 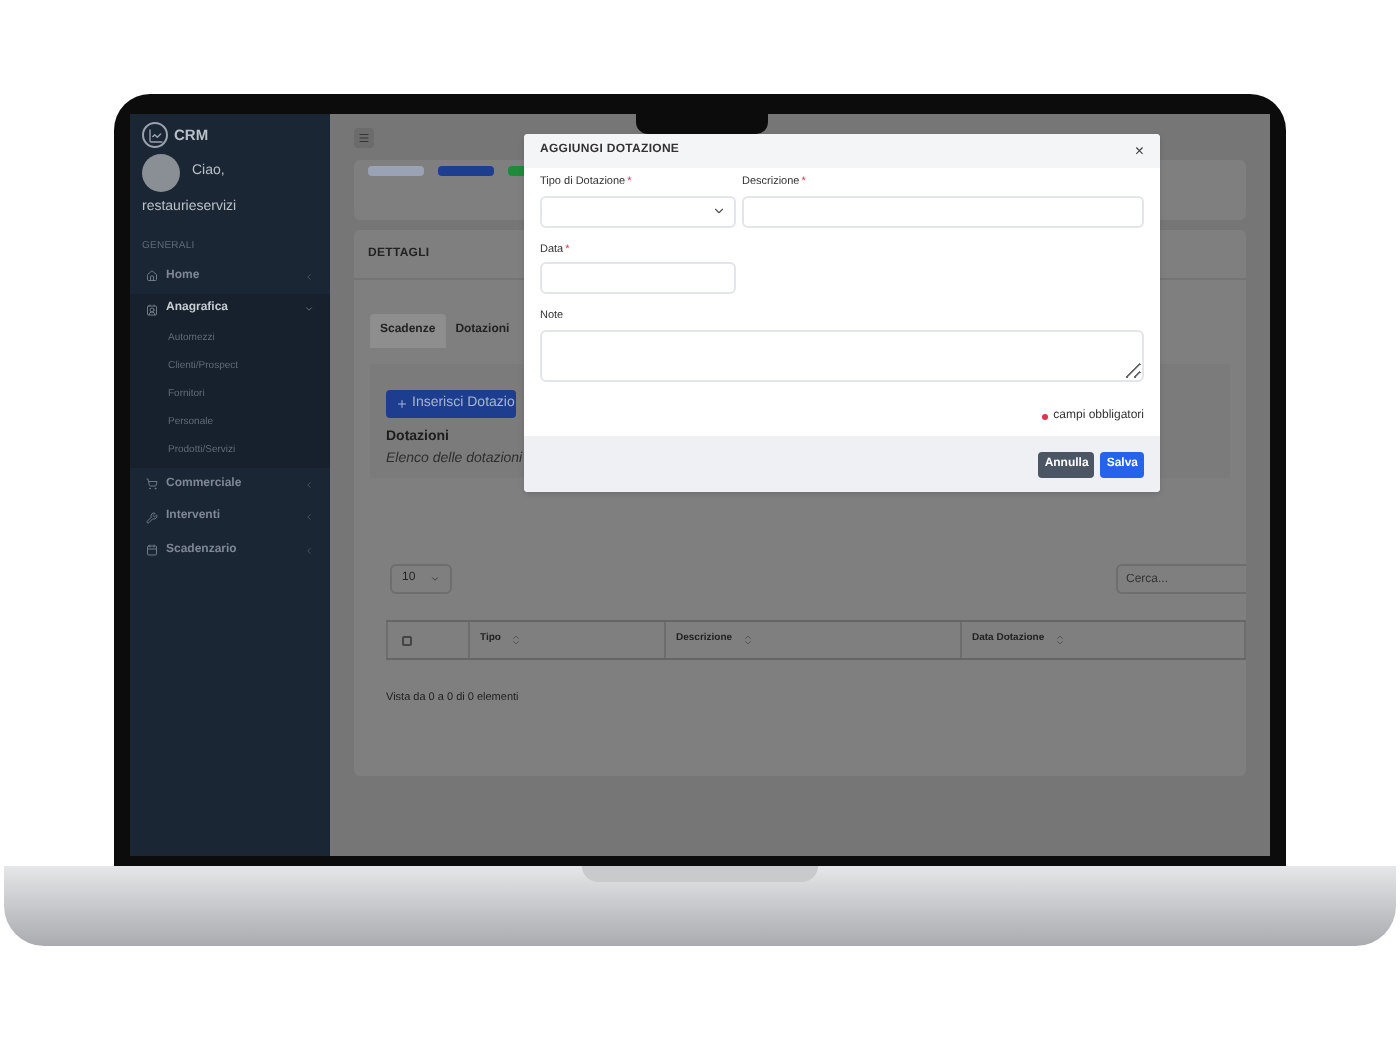 What do you see at coordinates (842, 355) in the screenshot?
I see `note-field` at bounding box center [842, 355].